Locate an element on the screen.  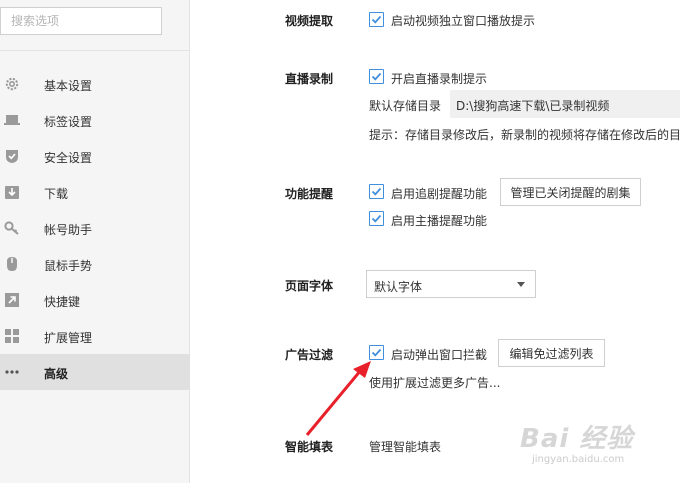
video-popup-checkbox is located at coordinates (376, 19).